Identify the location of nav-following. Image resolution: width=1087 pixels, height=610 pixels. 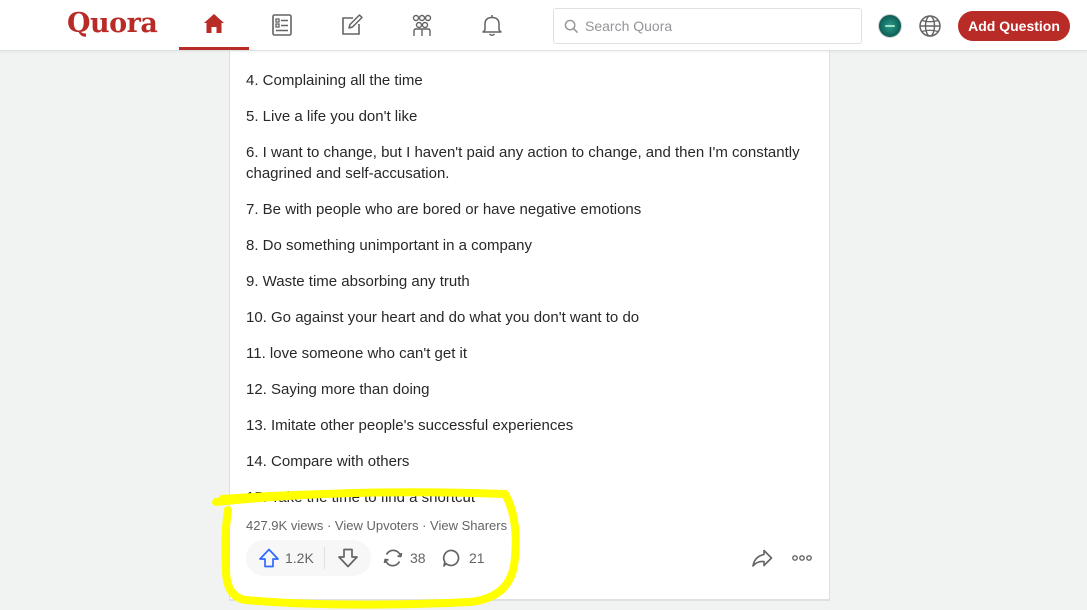
(282, 25).